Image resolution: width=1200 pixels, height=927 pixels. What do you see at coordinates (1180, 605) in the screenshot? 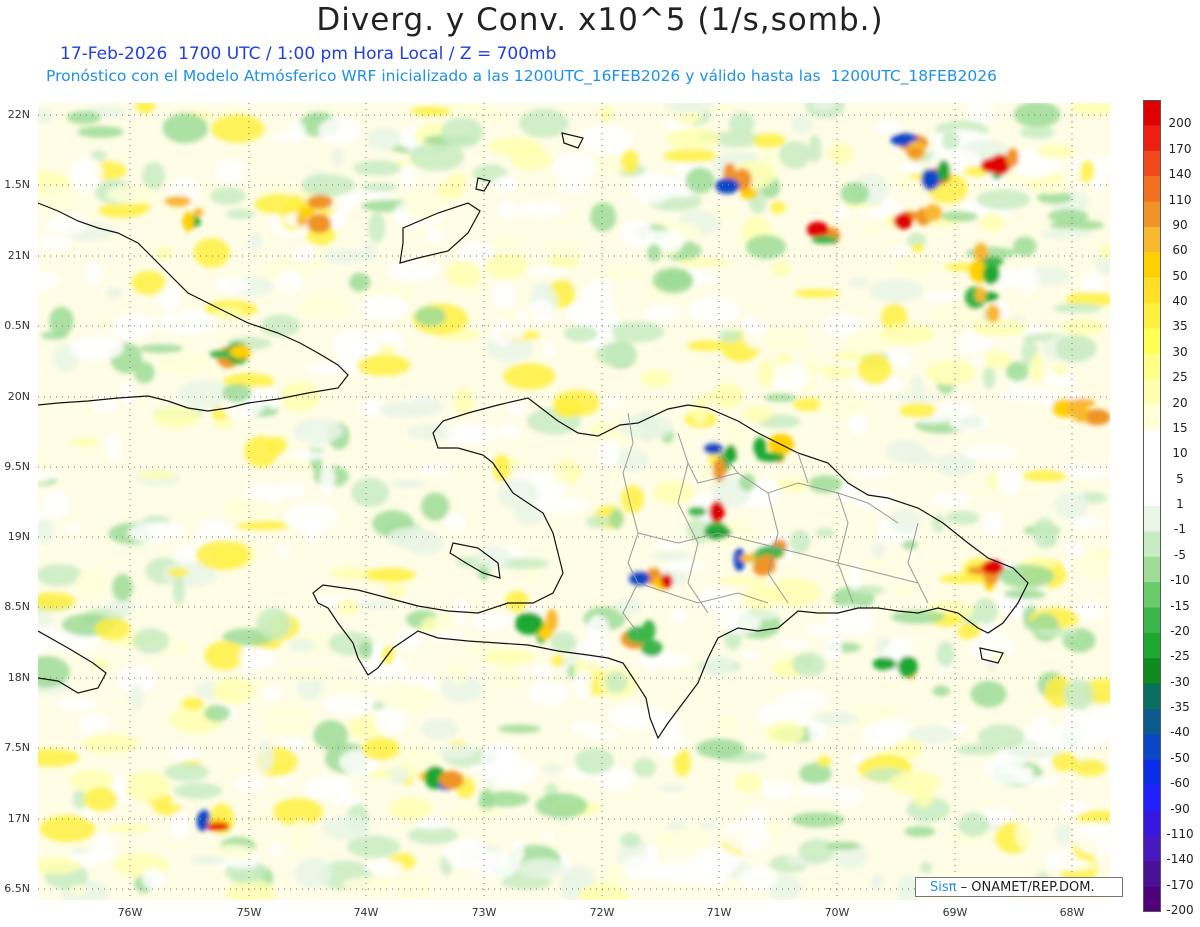
I see `colorbar-label: -15` at bounding box center [1180, 605].